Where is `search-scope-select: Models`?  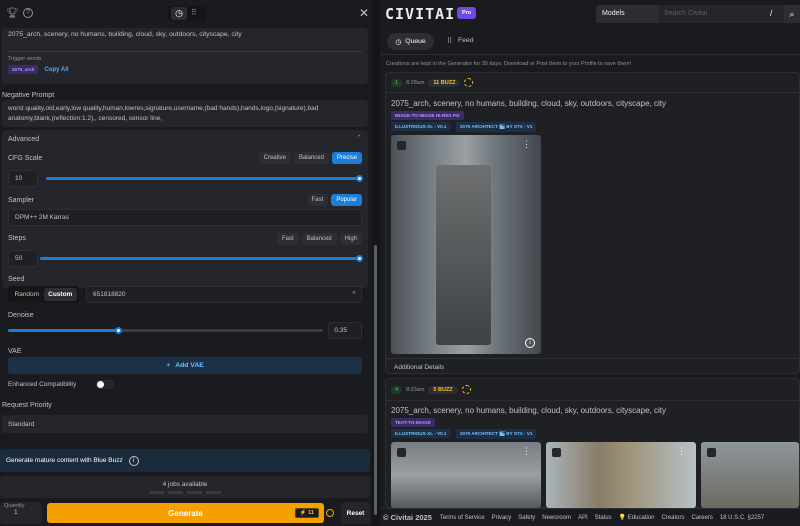
search-scope-select: Models is located at coordinates (627, 14).